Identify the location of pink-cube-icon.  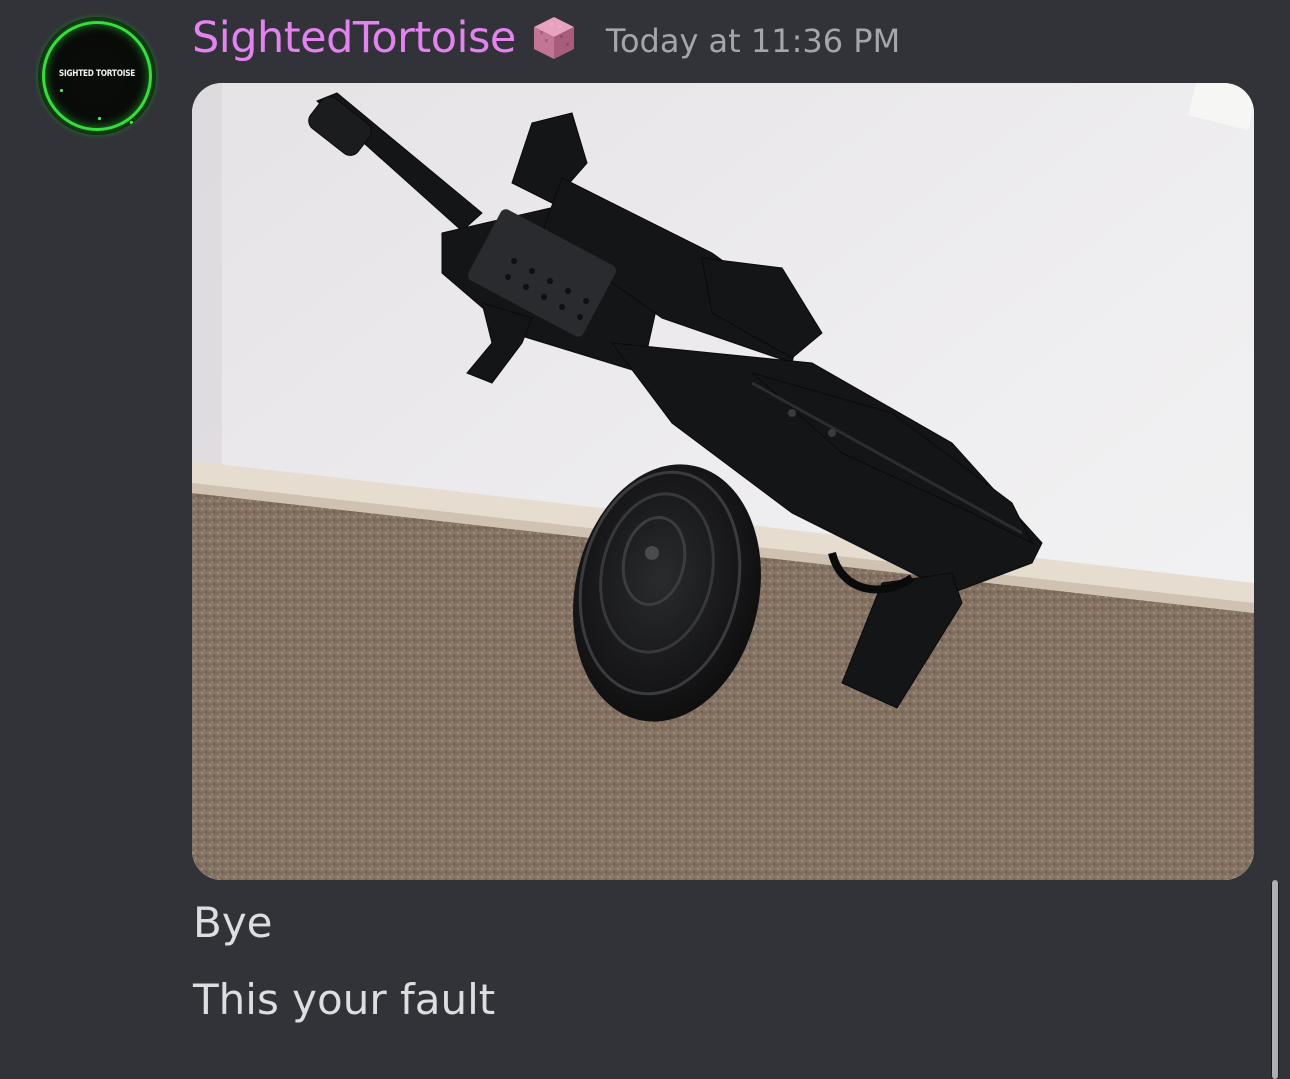
(554, 38).